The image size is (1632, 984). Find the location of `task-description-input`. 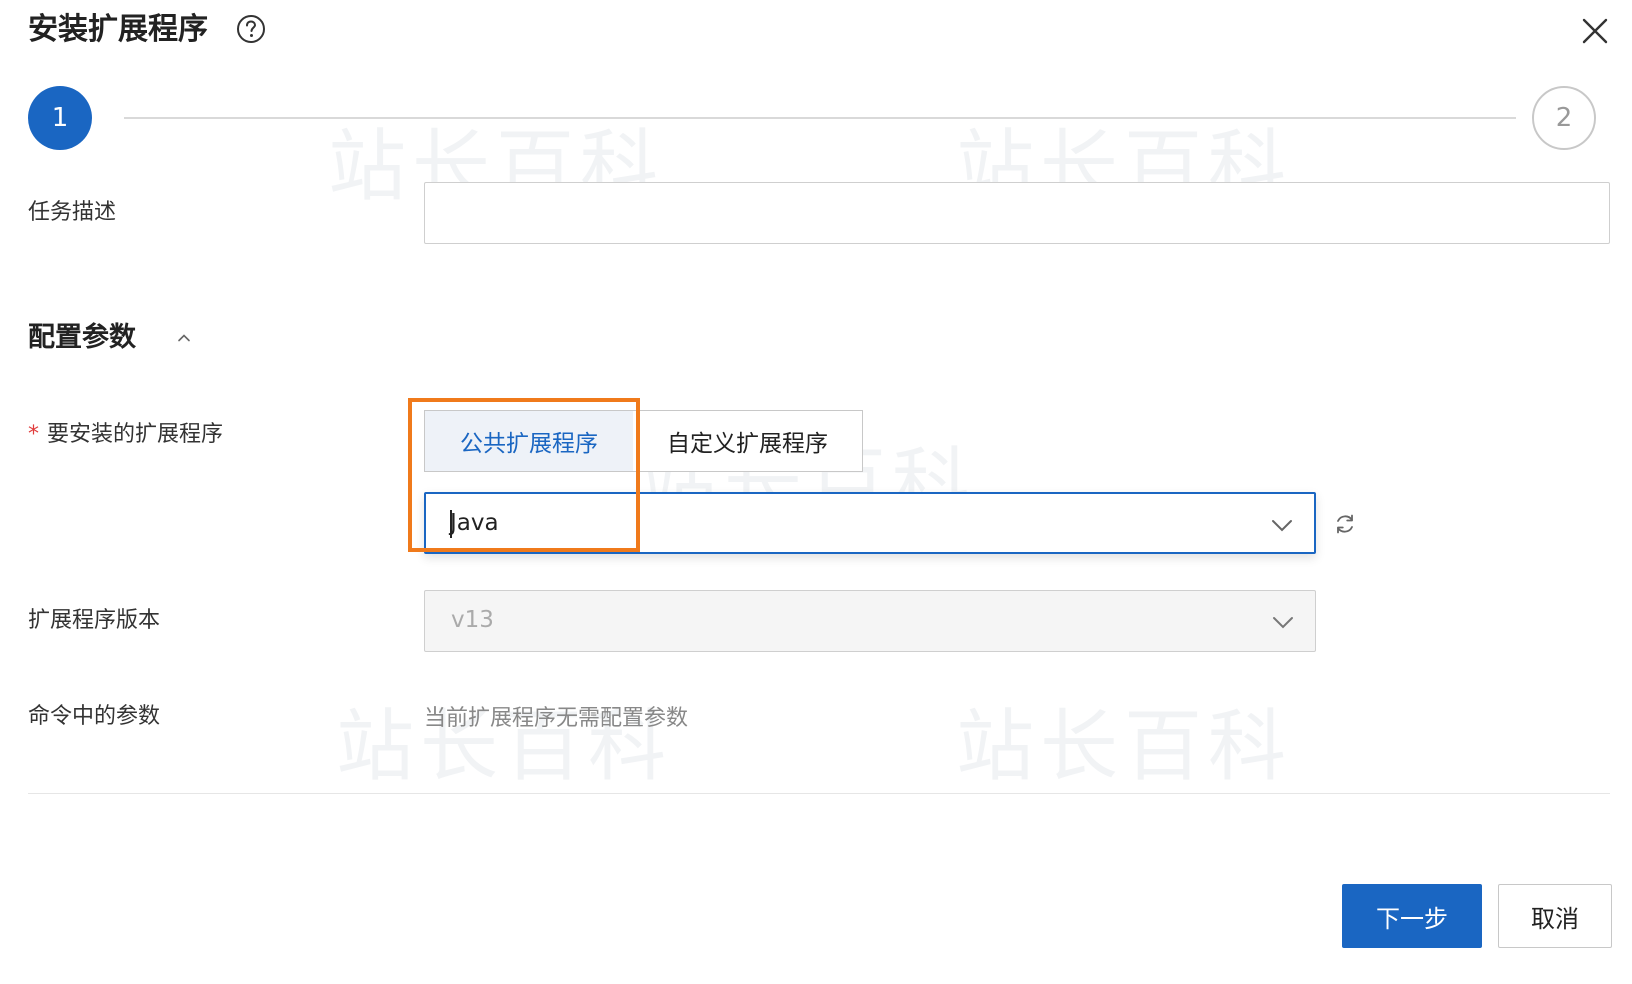

task-description-input is located at coordinates (1017, 213).